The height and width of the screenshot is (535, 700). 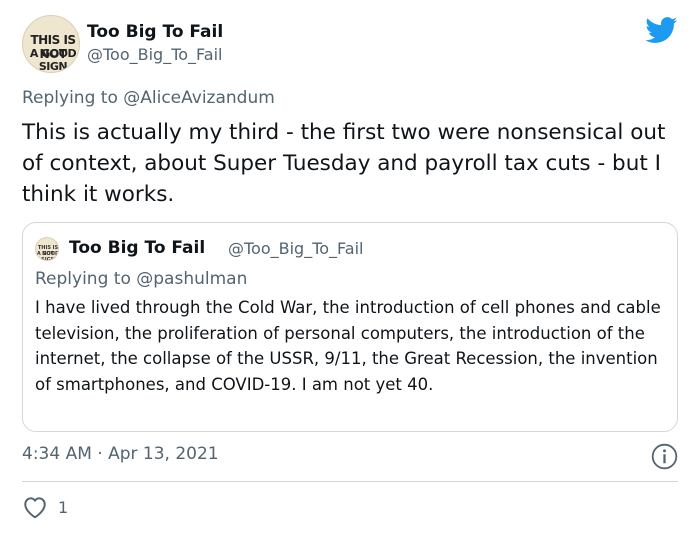 I want to click on quoted-reply-context: Replying to @pashulman, so click(x=141, y=279).